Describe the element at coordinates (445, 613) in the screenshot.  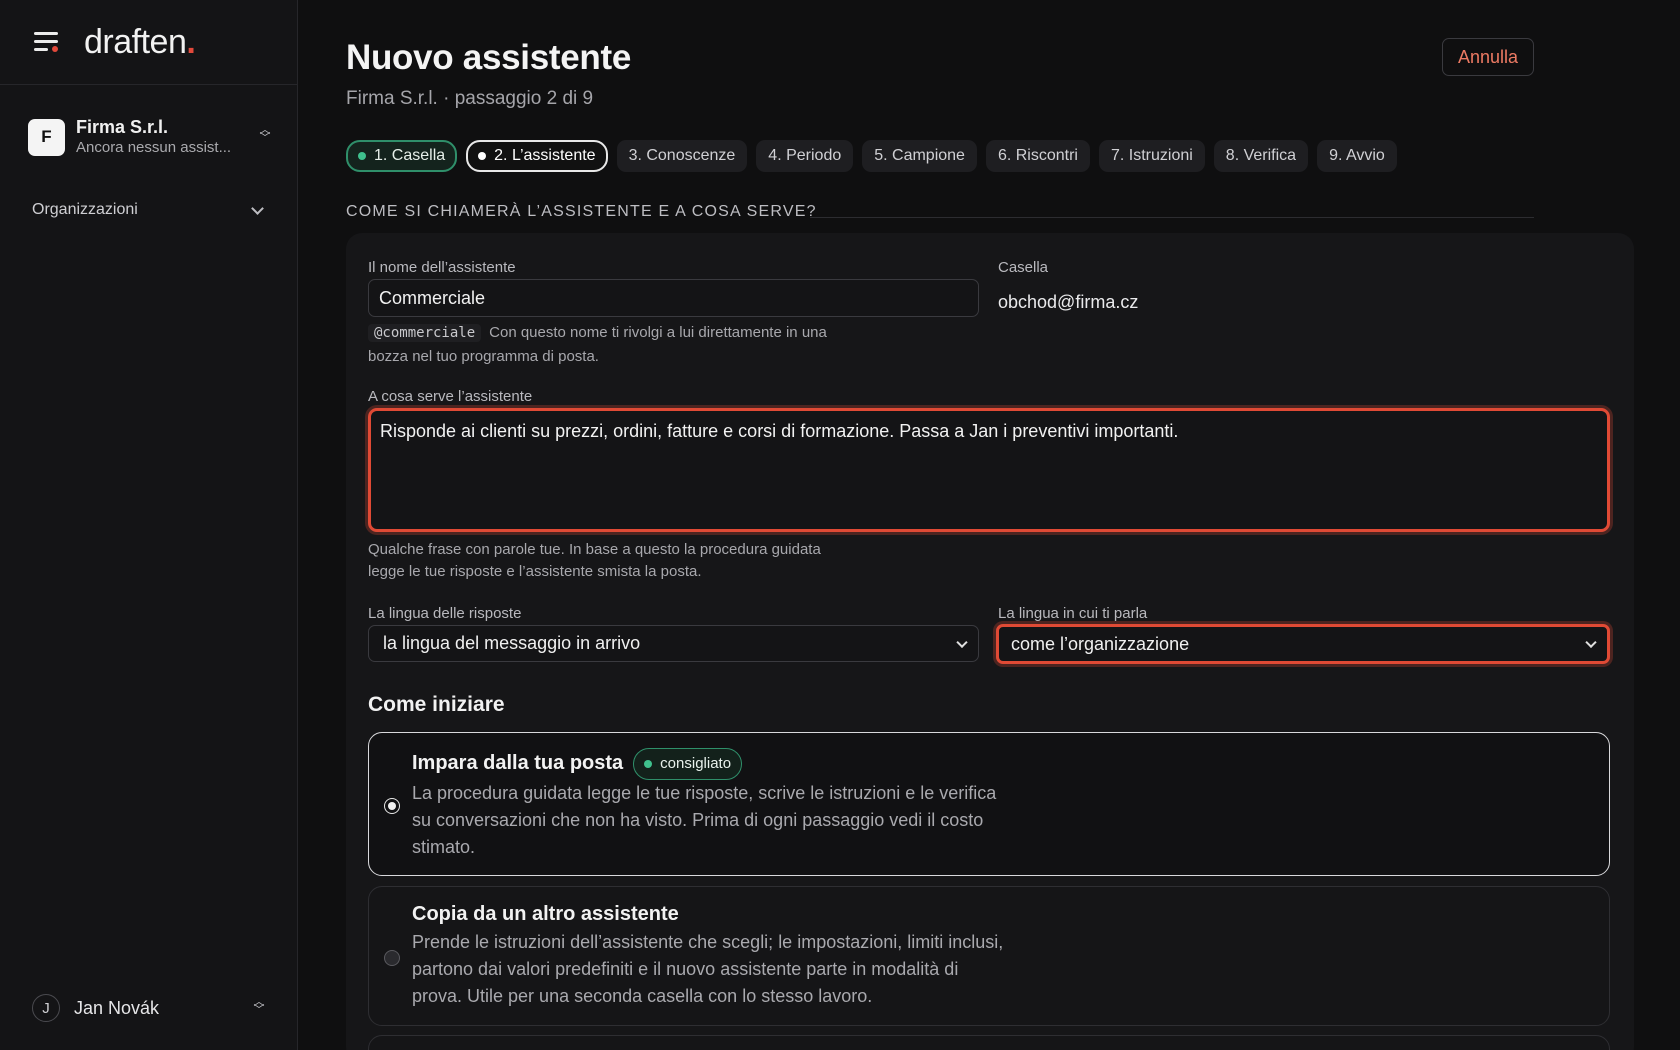
I see `reply-language-label: La lingua delle risposte` at that location.